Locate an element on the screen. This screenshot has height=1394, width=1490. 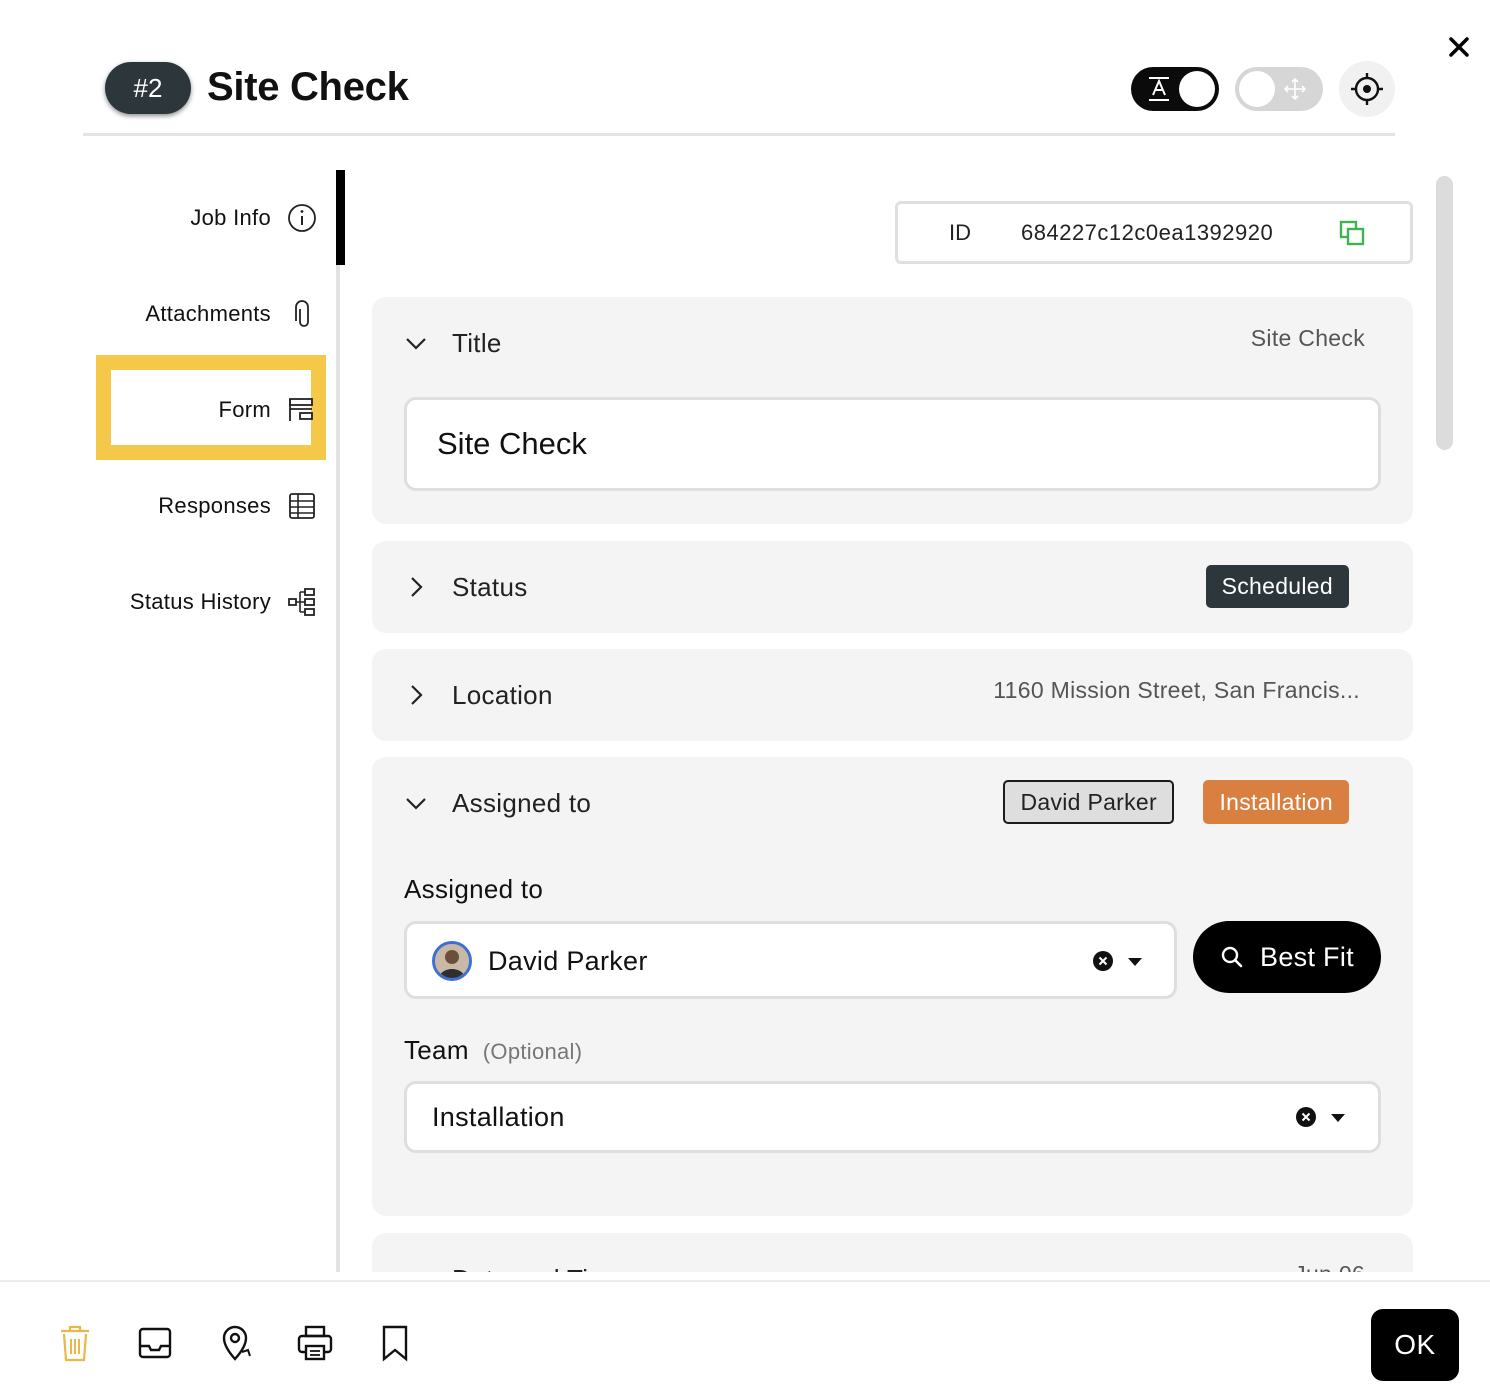
copy-icon is located at coordinates (1352, 233).